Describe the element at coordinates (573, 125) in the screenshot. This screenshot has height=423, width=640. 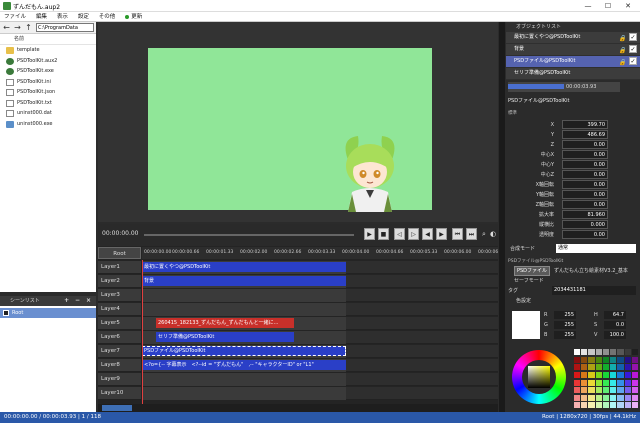
I see `param-x: X 399.70` at that location.